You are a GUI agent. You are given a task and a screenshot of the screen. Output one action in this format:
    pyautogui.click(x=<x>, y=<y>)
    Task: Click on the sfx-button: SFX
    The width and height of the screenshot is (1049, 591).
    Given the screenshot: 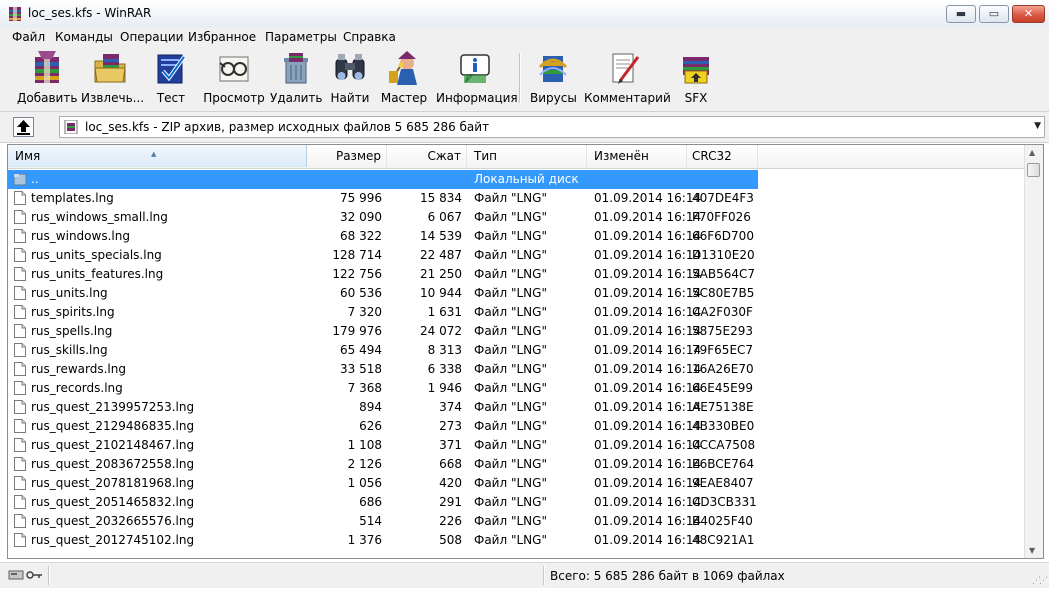 What is the action you would take?
    pyautogui.click(x=696, y=78)
    